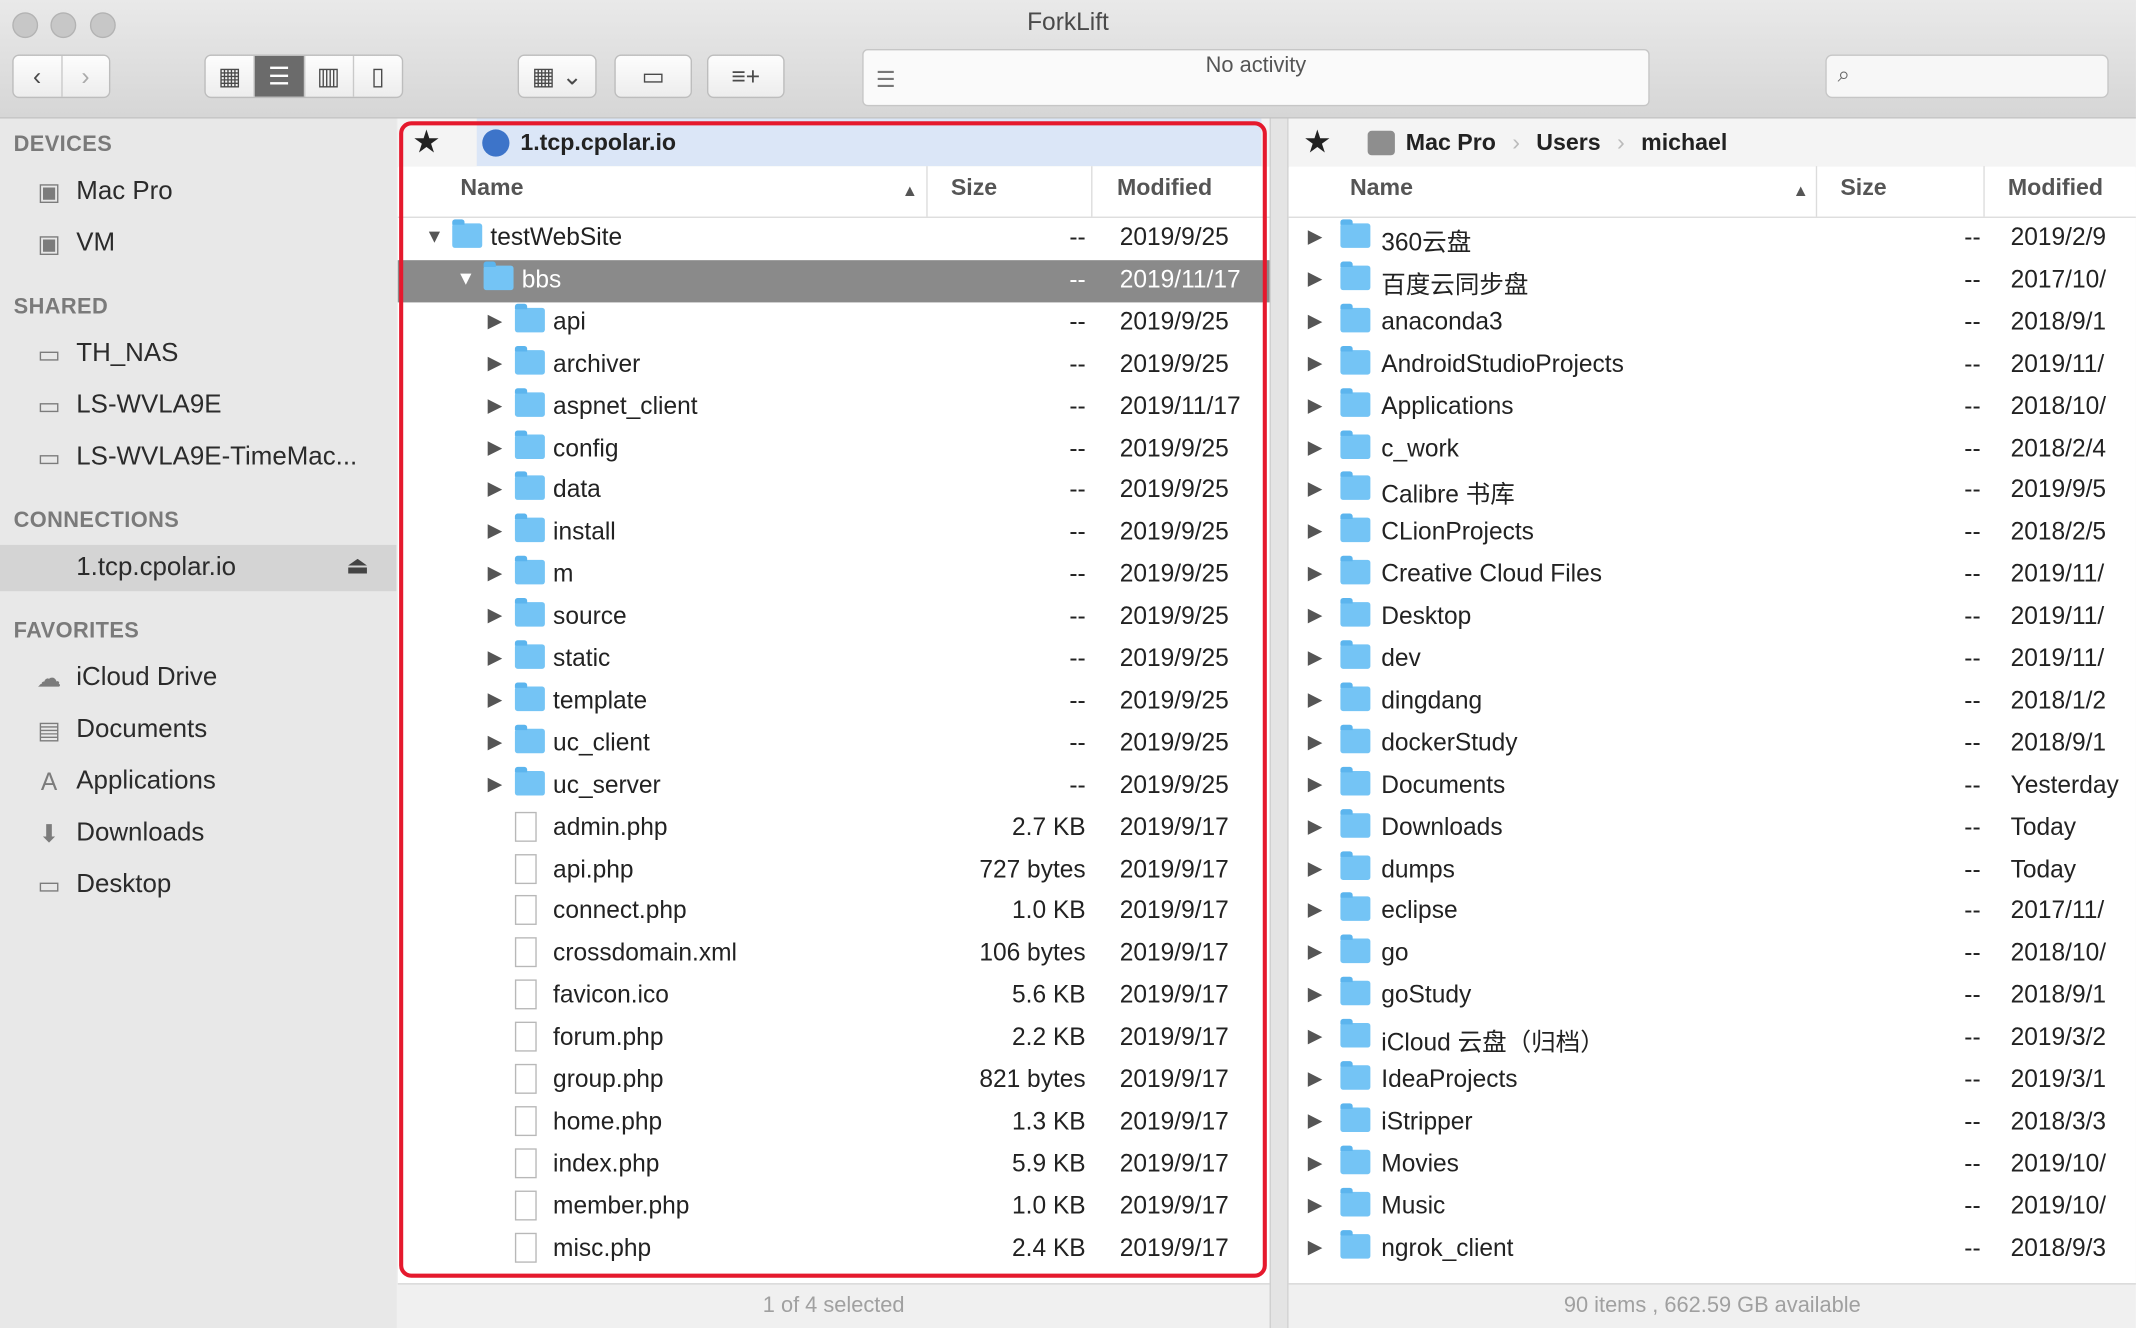 This screenshot has height=1328, width=2136. I want to click on table-row: ▶ 360云盘 -- 2019/2/9, so click(1712, 239).